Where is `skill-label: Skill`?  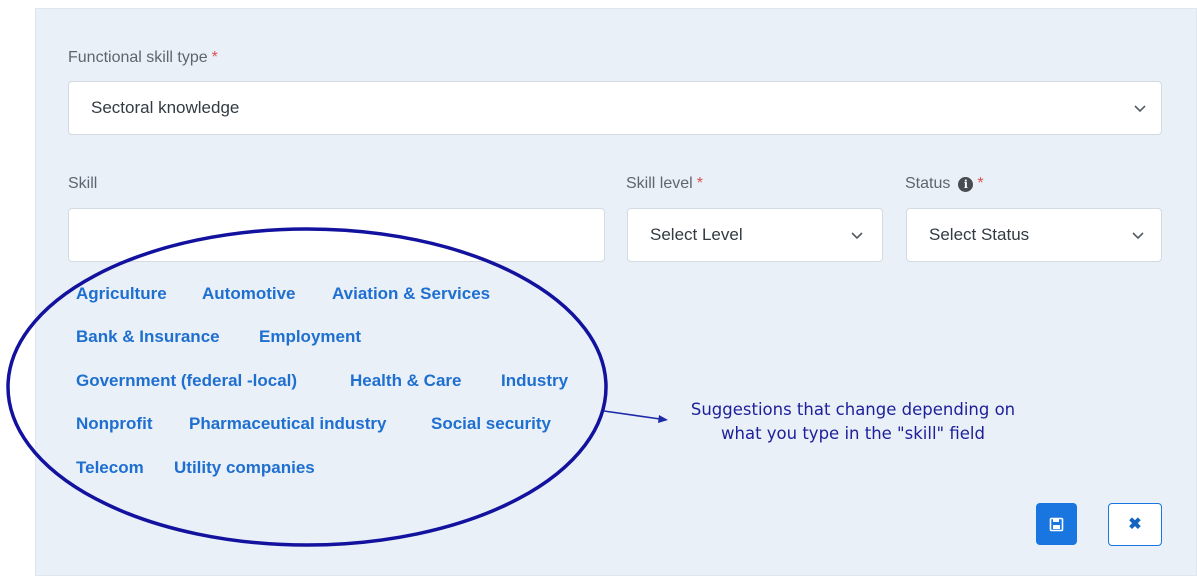 skill-label: Skill is located at coordinates (83, 183).